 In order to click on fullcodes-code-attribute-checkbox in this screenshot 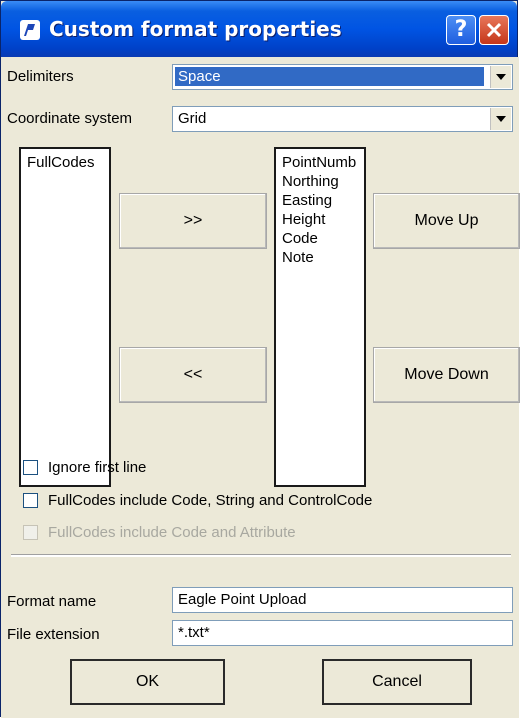, I will do `click(30, 532)`.